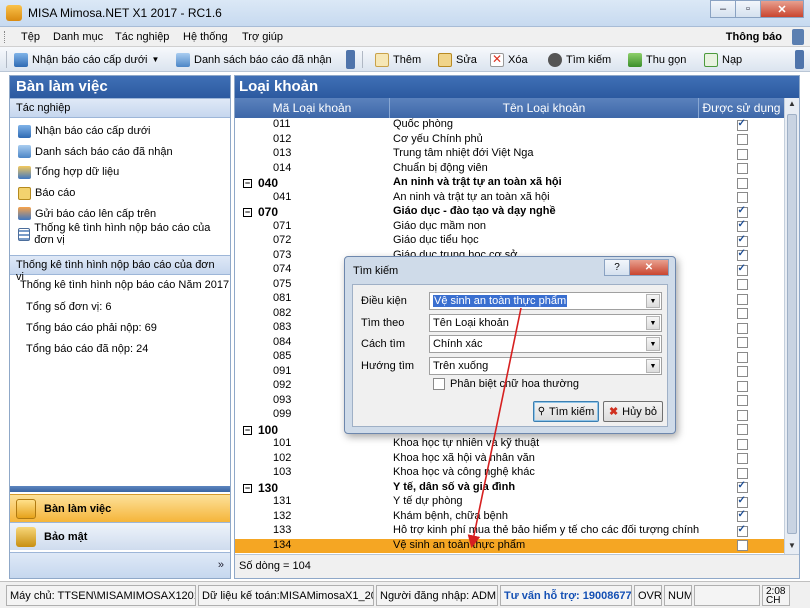 This screenshot has width=810, height=608. What do you see at coordinates (120, 108) in the screenshot?
I see `tasks-section-header: Tác nghiệp` at bounding box center [120, 108].